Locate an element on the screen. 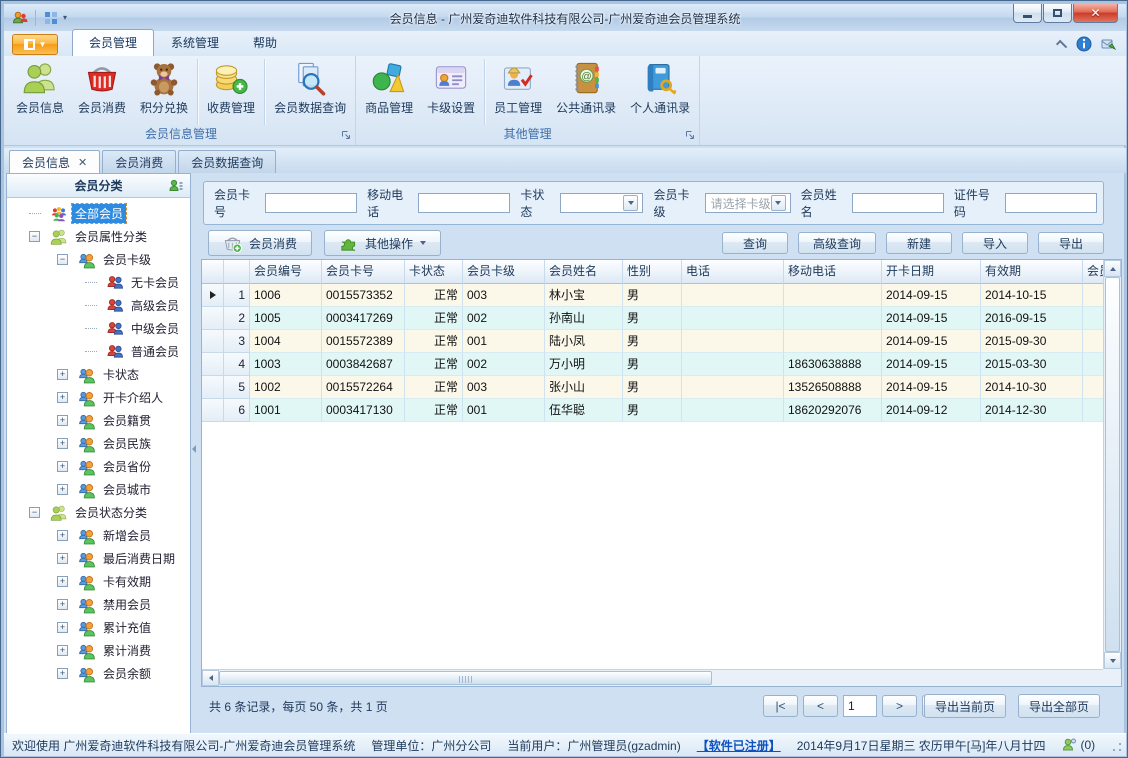 Image resolution: width=1128 pixels, height=758 pixels. column-header-会员姓名: 会员姓名 is located at coordinates (584, 272).